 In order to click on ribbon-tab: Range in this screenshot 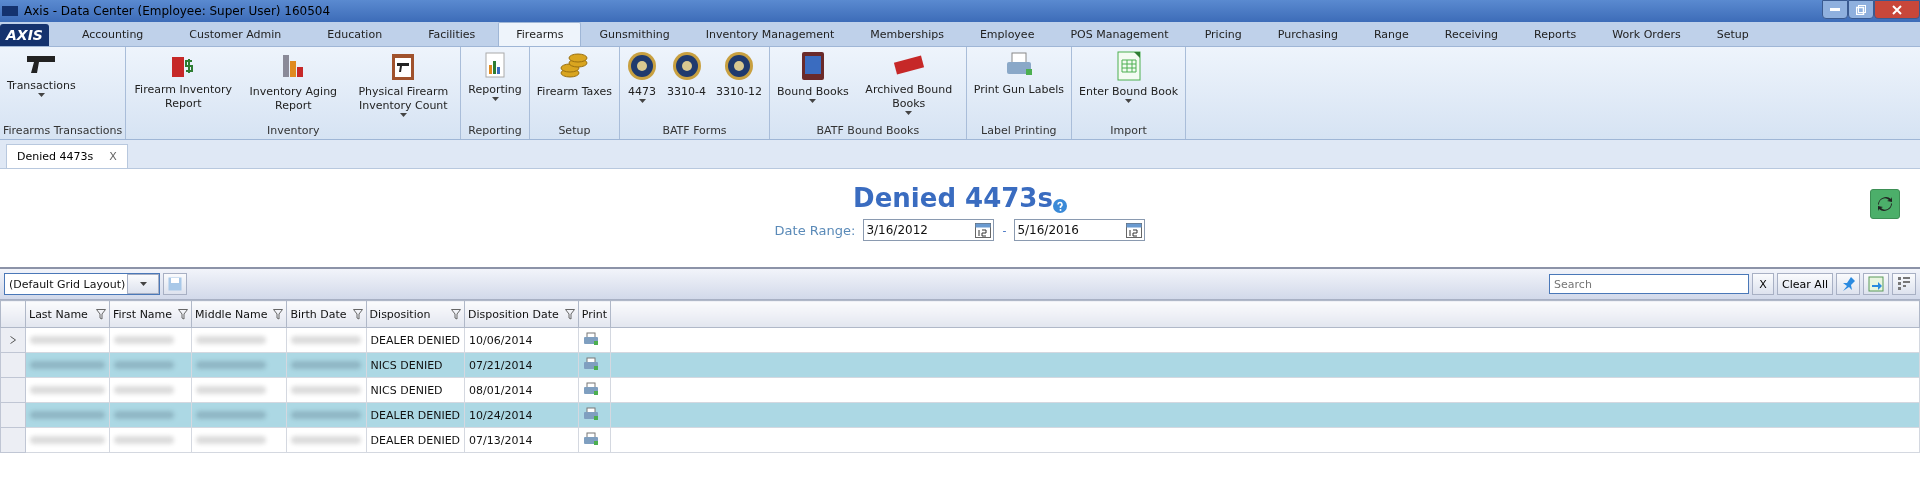, I will do `click(1391, 34)`.